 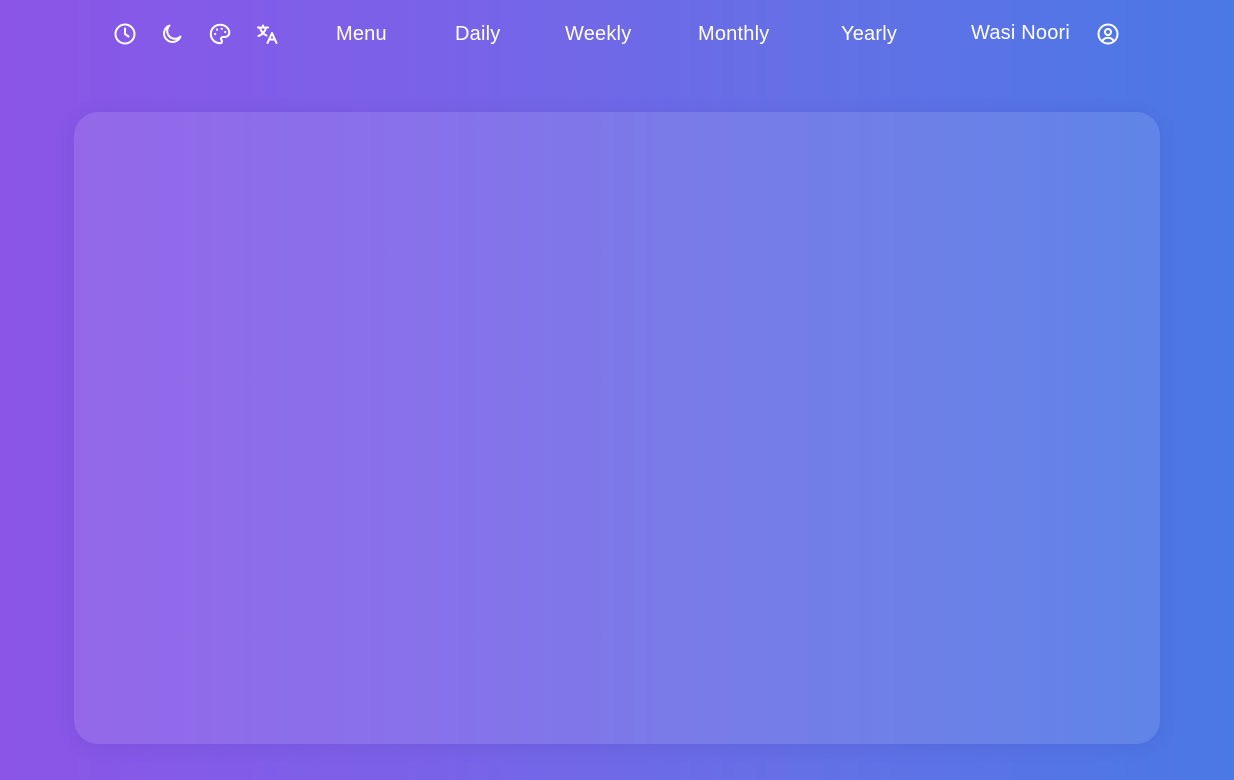 I want to click on nav-weekly: Weekly, so click(x=598, y=34).